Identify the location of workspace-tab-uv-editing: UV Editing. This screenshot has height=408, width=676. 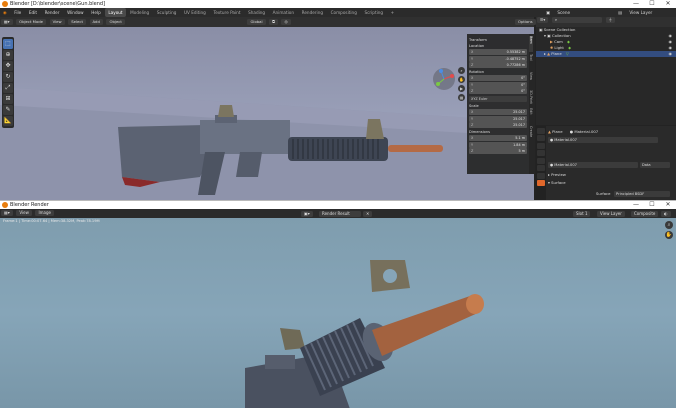
(195, 12).